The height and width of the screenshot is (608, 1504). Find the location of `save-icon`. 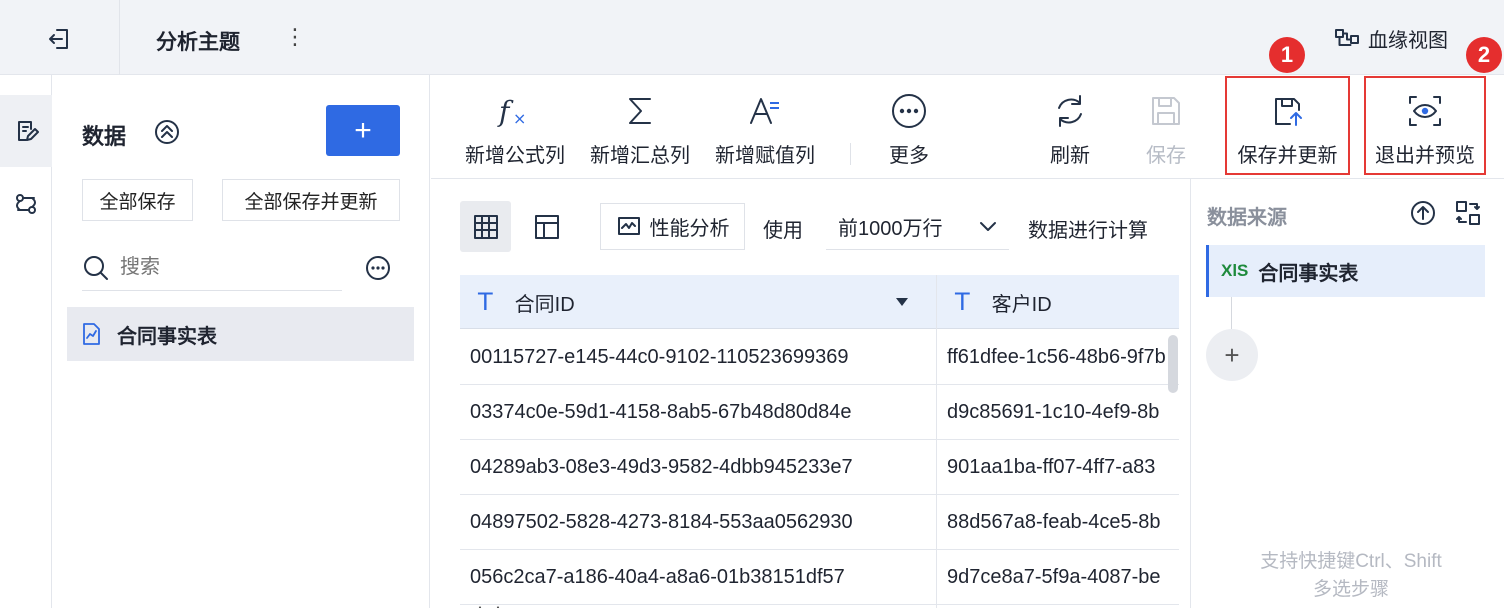

save-icon is located at coordinates (1166, 111).